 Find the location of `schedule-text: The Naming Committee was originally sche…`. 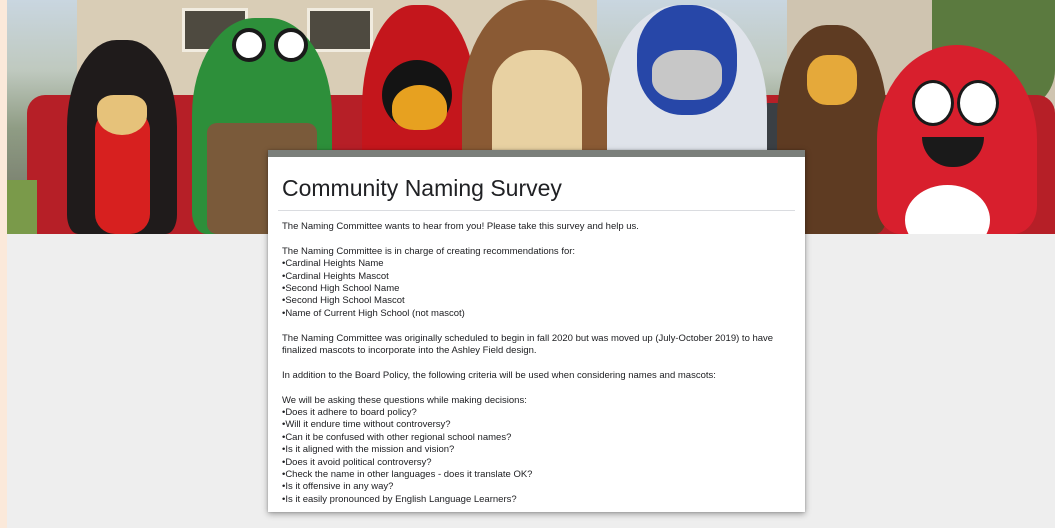

schedule-text: The Naming Committee was originally sche… is located at coordinates (528, 338).